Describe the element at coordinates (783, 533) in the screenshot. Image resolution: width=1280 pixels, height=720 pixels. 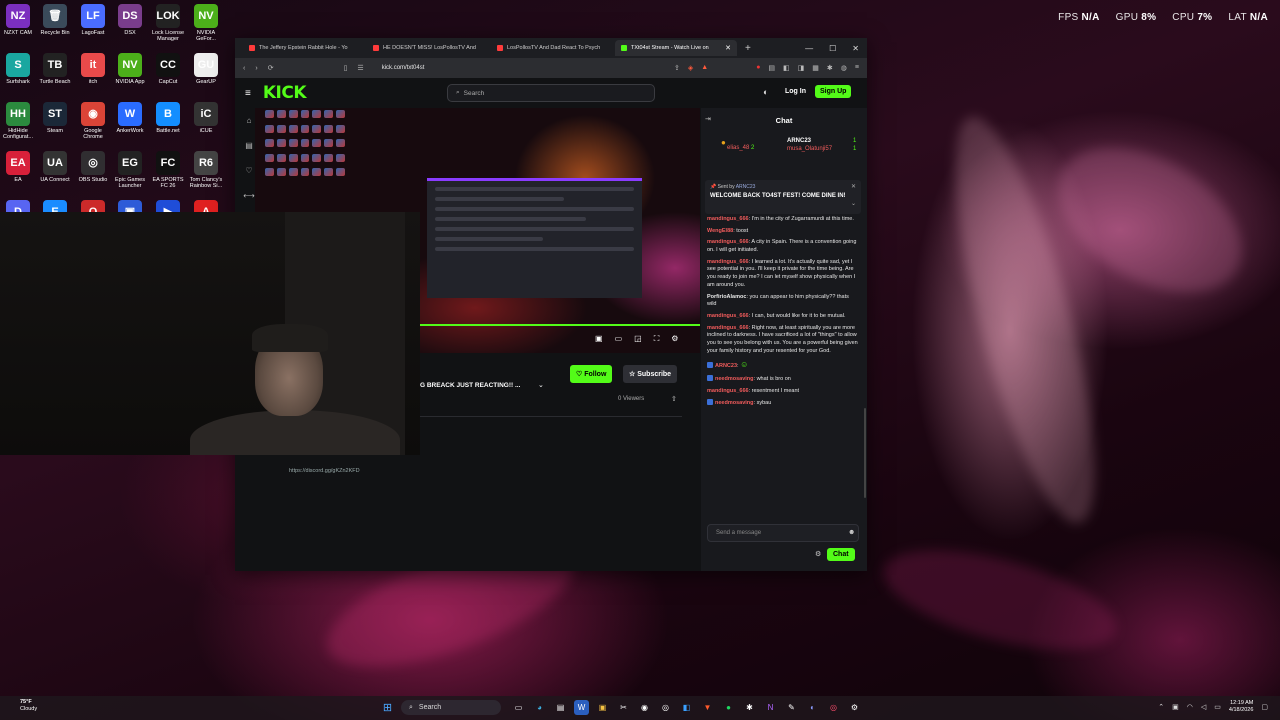
I see `chat-input: Send a message ☻` at that location.